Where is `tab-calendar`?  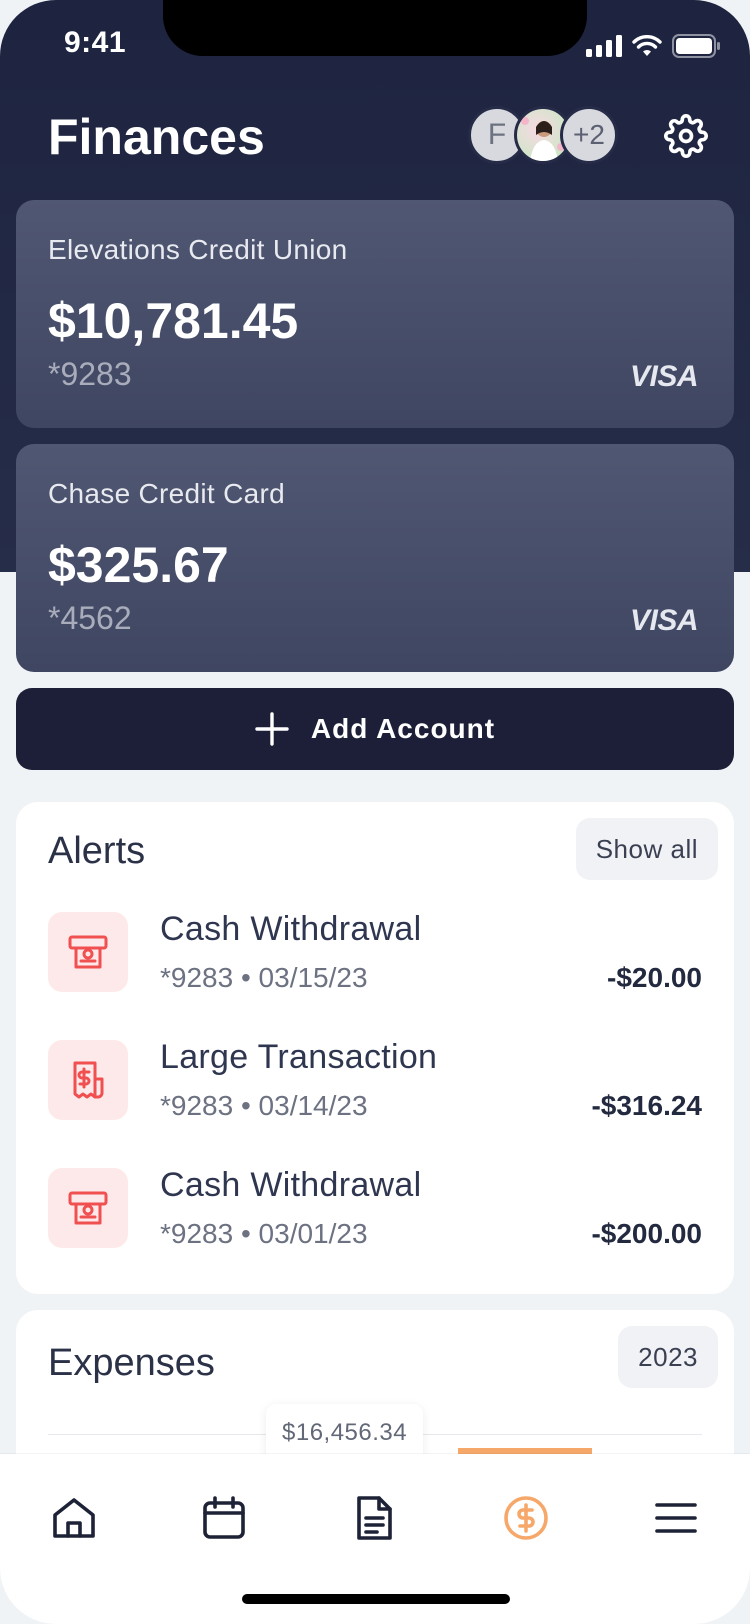
tab-calendar is located at coordinates (224, 1518).